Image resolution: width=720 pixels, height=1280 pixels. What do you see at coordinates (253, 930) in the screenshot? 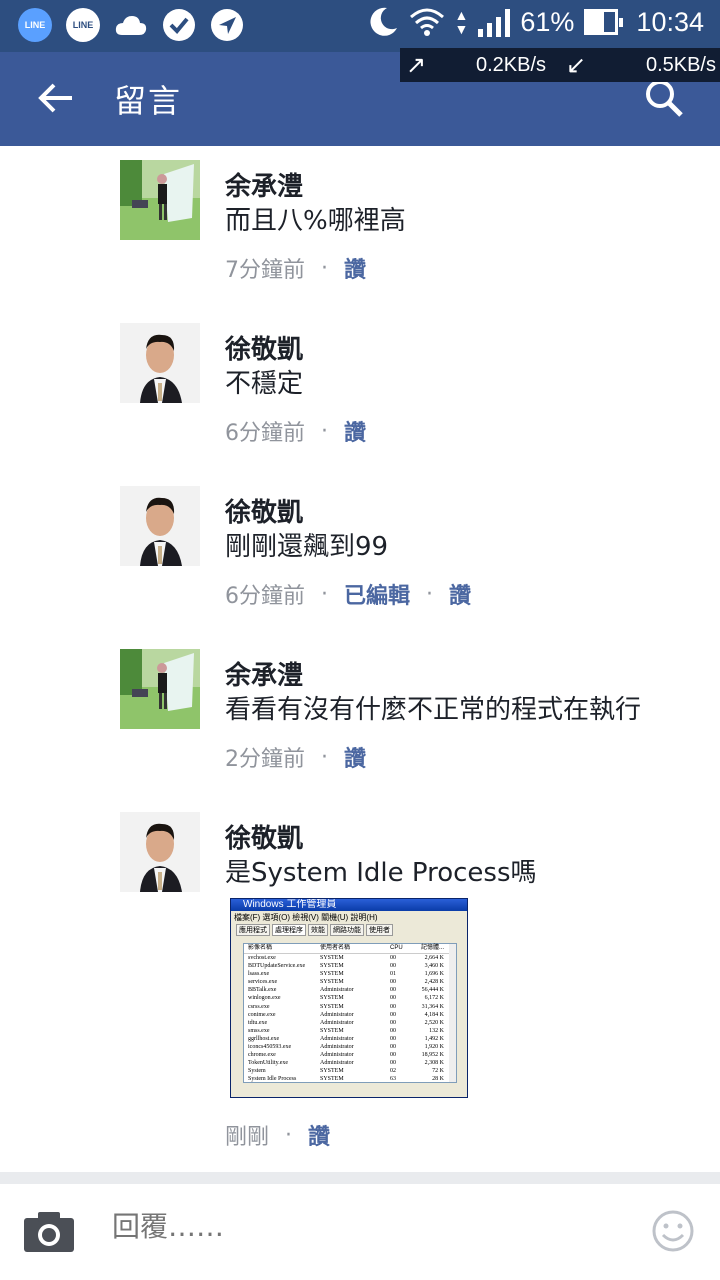
I see `attachment-tab: 應用程式` at bounding box center [253, 930].